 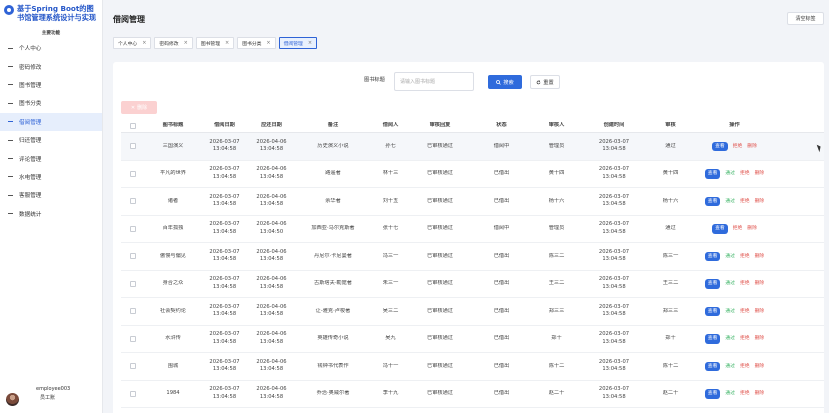 What do you see at coordinates (333, 124) in the screenshot?
I see `column-header: 备注` at bounding box center [333, 124].